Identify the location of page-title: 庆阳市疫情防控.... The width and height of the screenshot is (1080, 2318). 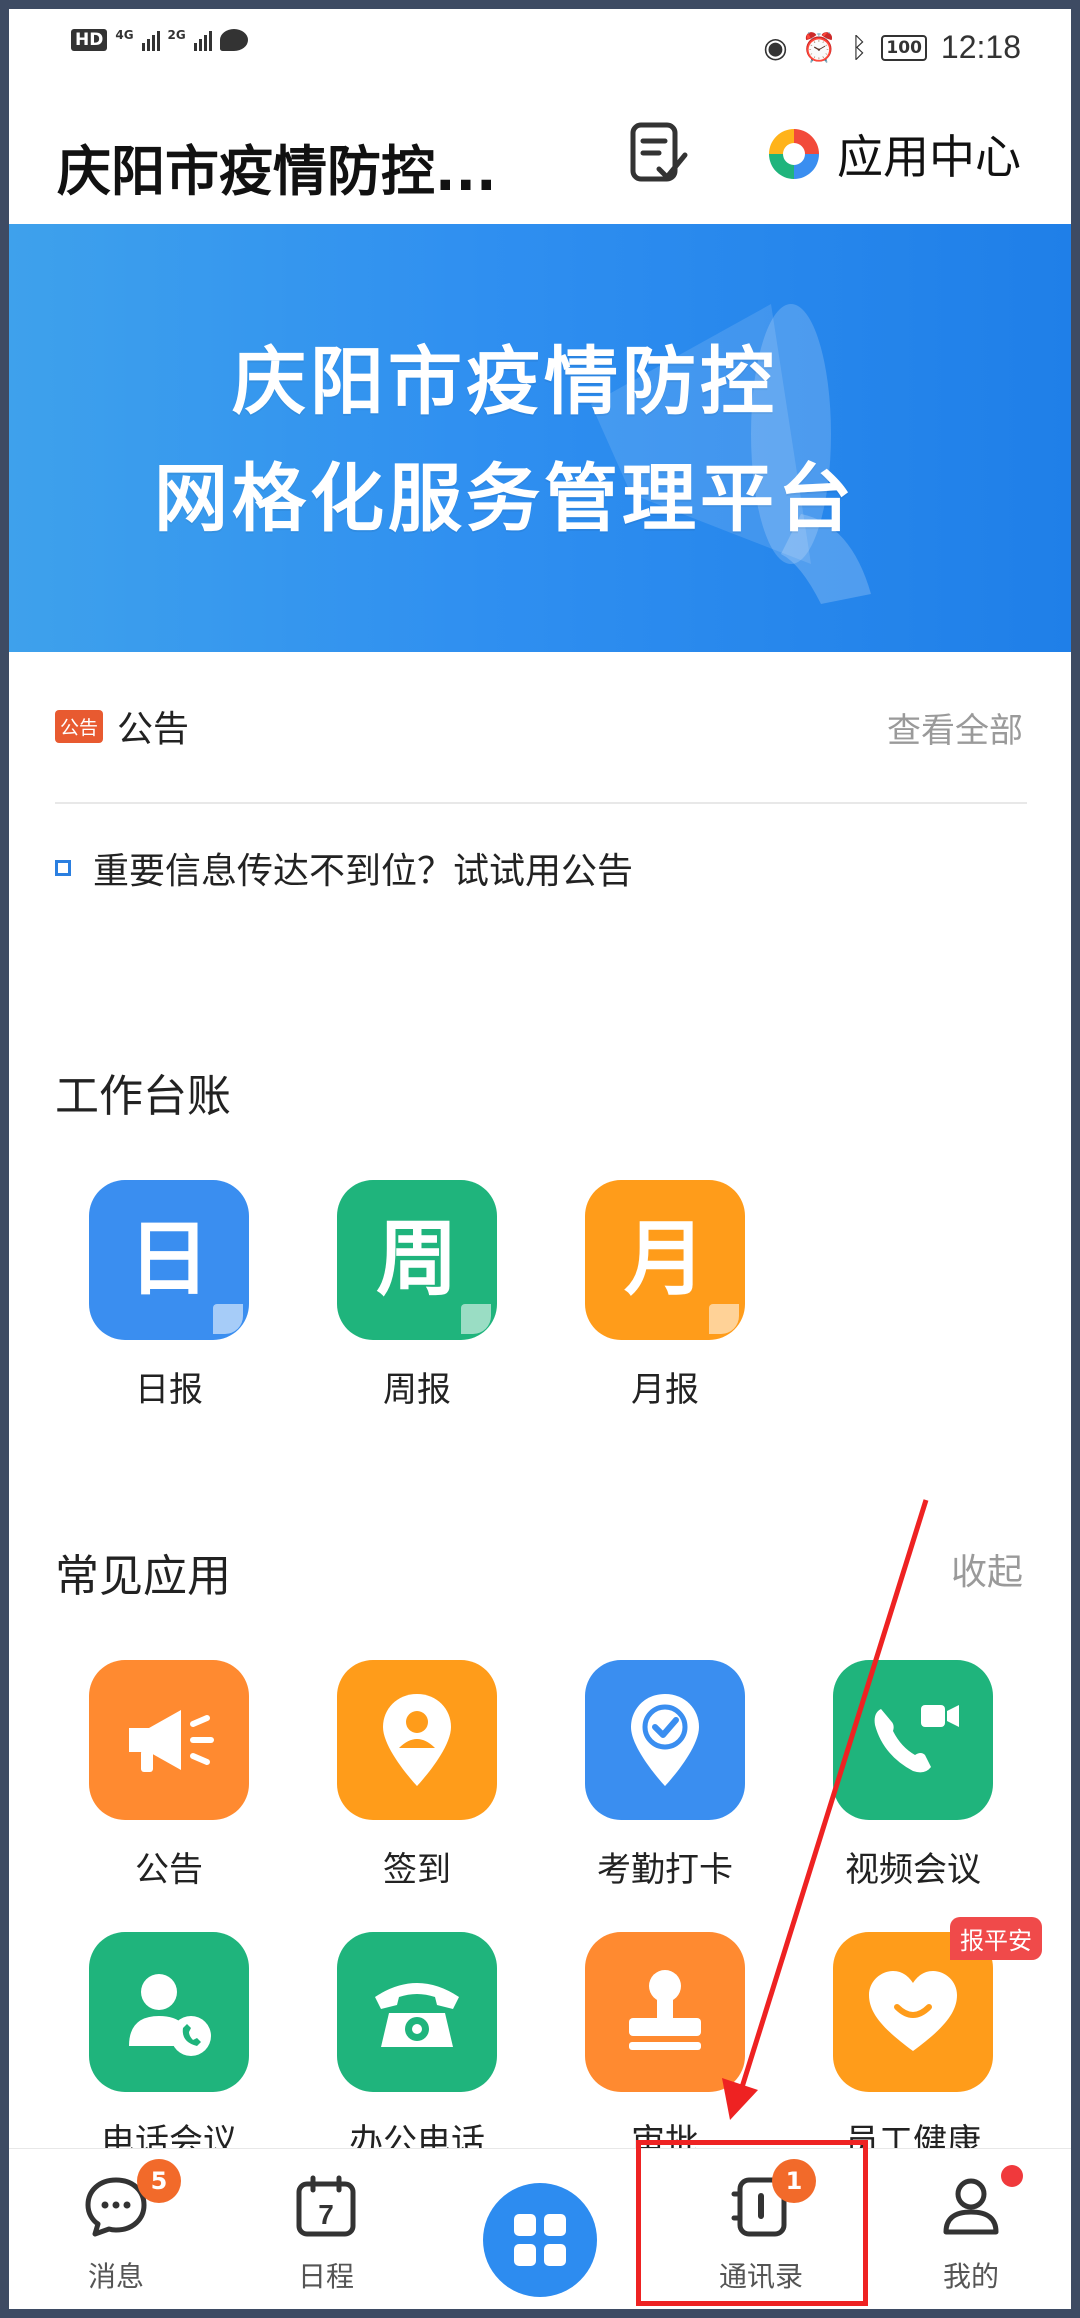
(277, 166).